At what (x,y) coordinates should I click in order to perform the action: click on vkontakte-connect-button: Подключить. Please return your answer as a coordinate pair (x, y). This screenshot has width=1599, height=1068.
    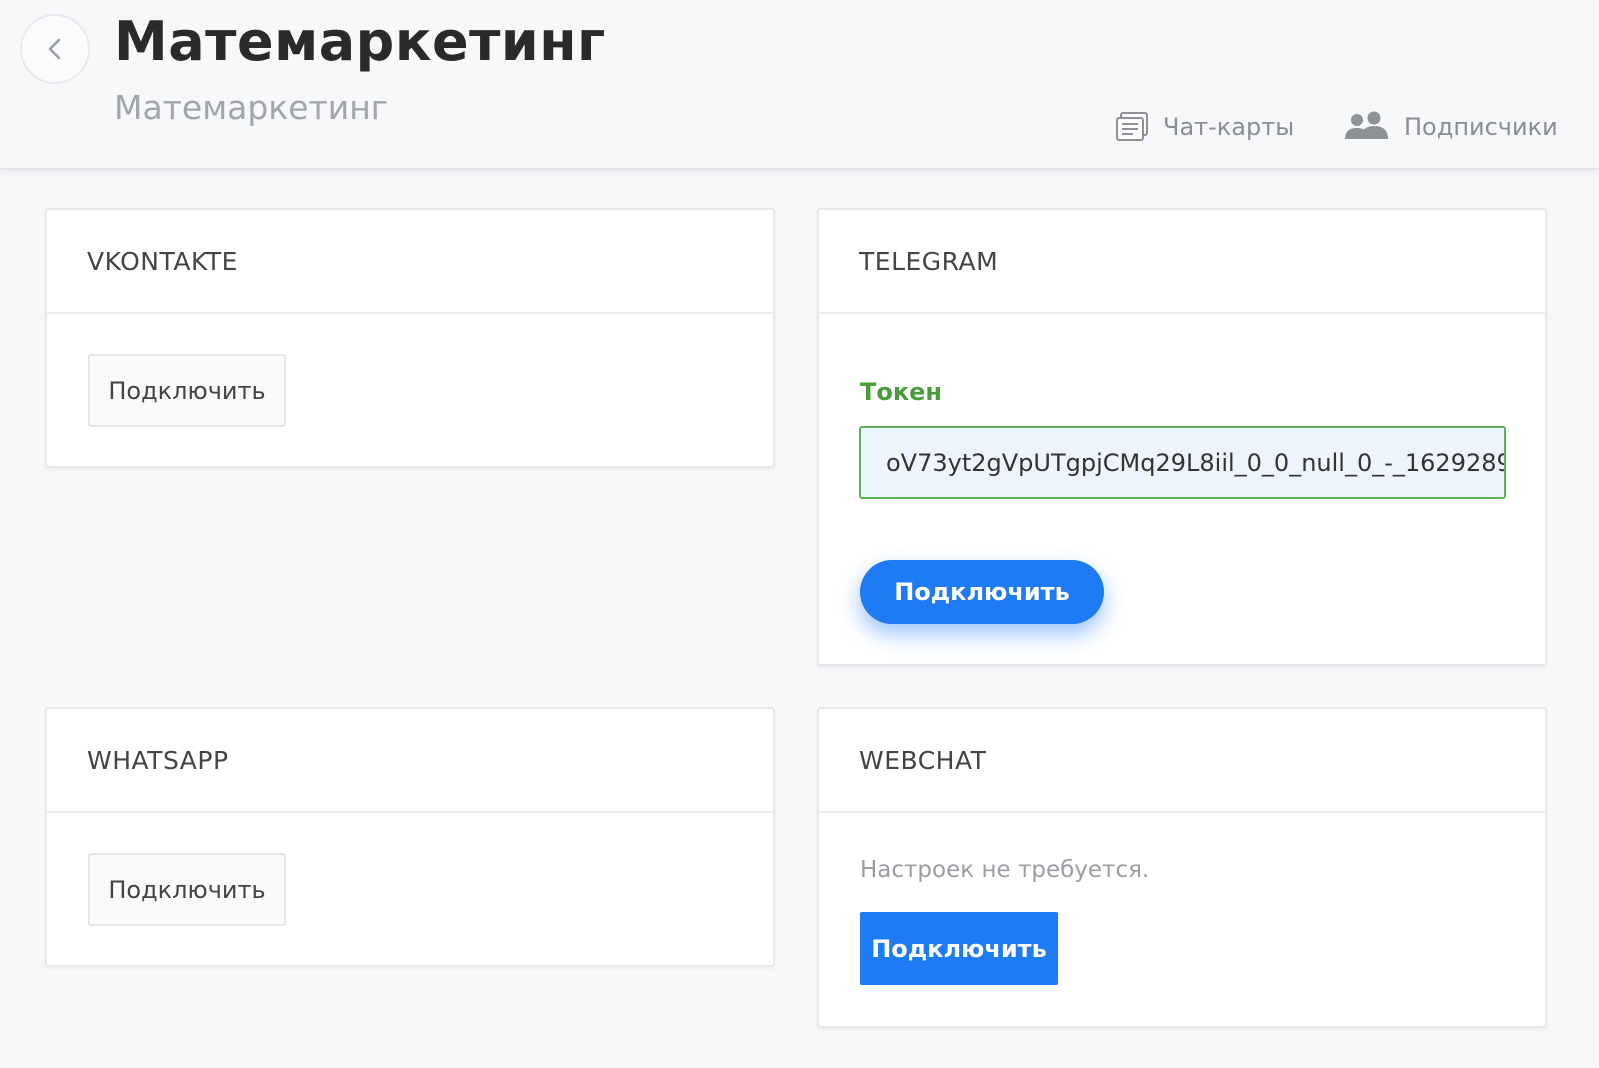
    Looking at the image, I should click on (187, 390).